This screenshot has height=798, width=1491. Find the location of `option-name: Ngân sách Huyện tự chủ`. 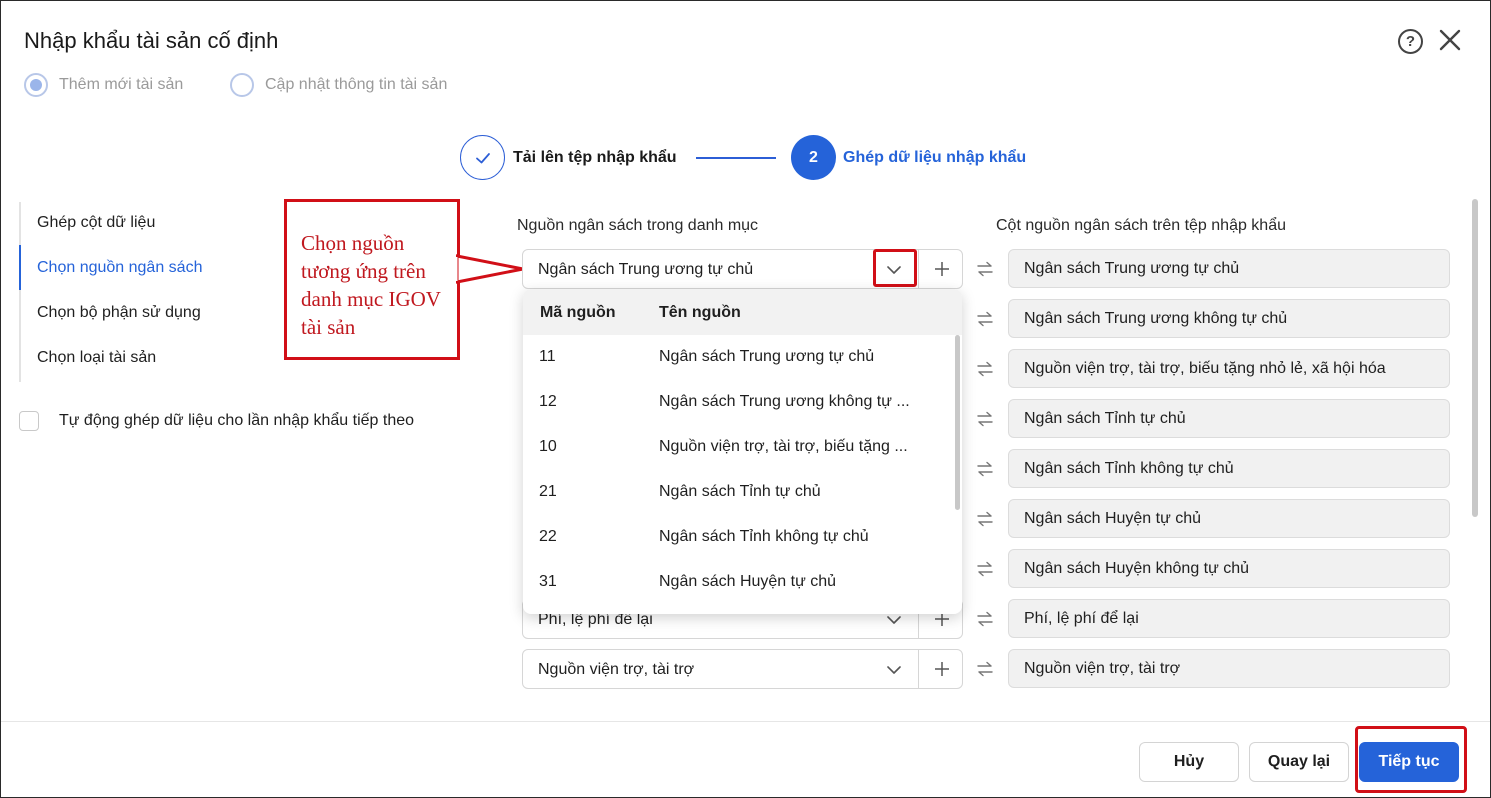

option-name: Ngân sách Huyện tự chủ is located at coordinates (748, 581).